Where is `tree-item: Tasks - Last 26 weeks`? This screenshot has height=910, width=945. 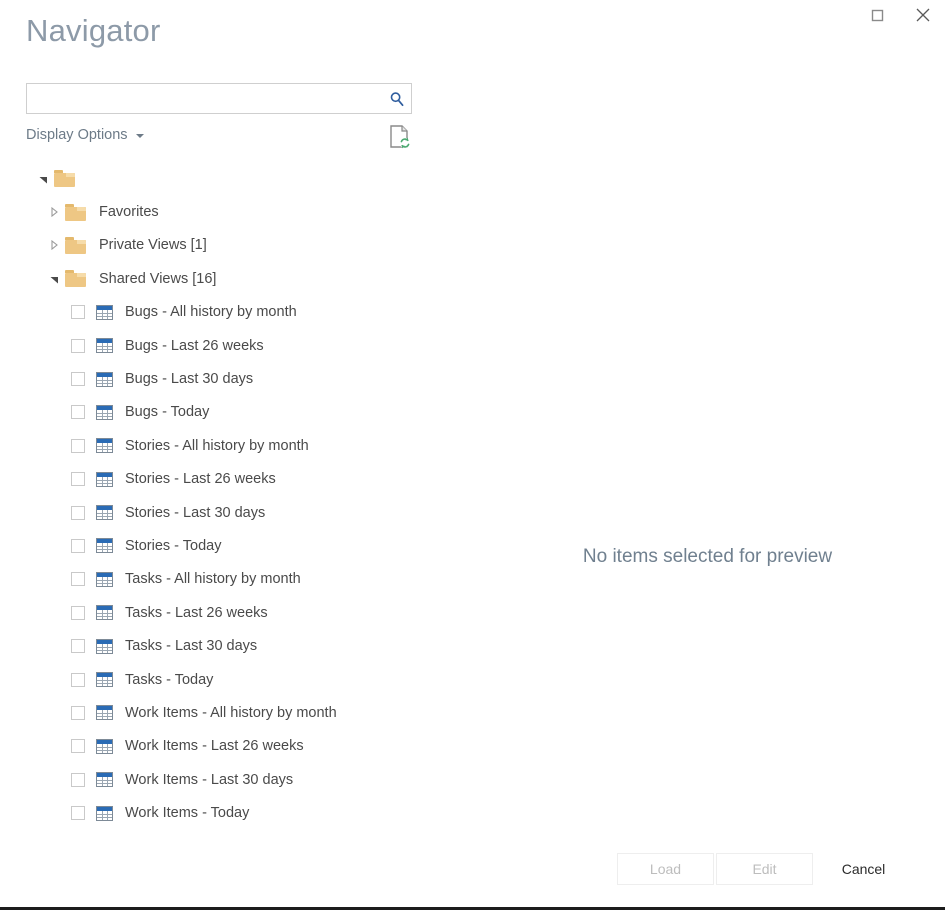 tree-item: Tasks - Last 26 weeks is located at coordinates (235, 612).